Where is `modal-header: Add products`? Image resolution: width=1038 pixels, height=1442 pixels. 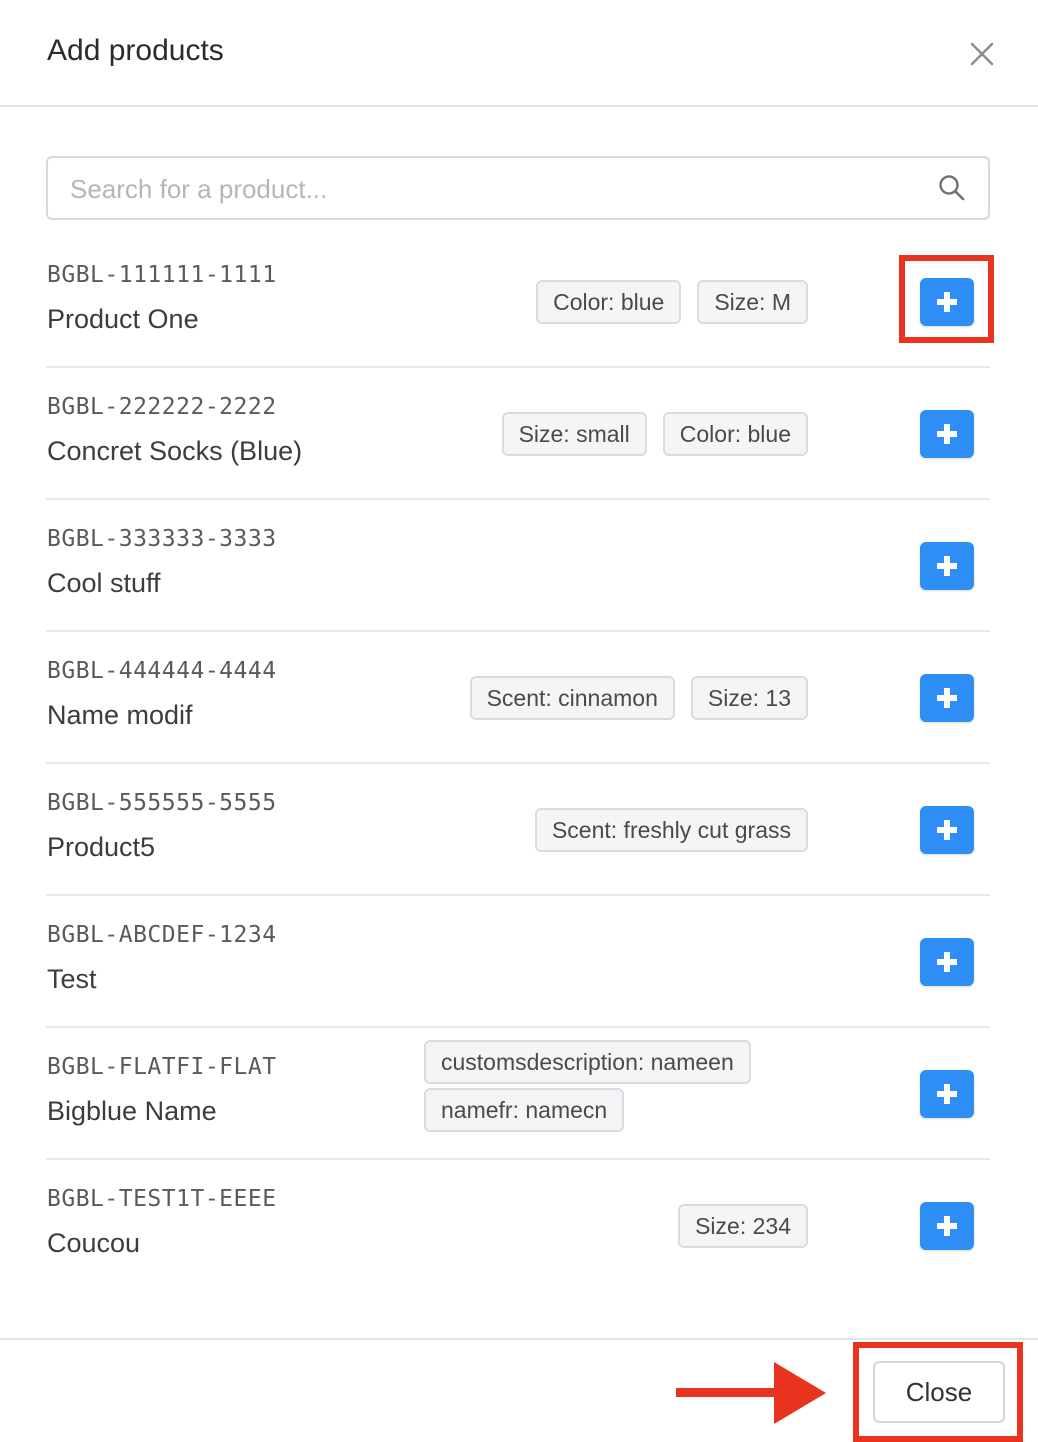 modal-header: Add products is located at coordinates (519, 53).